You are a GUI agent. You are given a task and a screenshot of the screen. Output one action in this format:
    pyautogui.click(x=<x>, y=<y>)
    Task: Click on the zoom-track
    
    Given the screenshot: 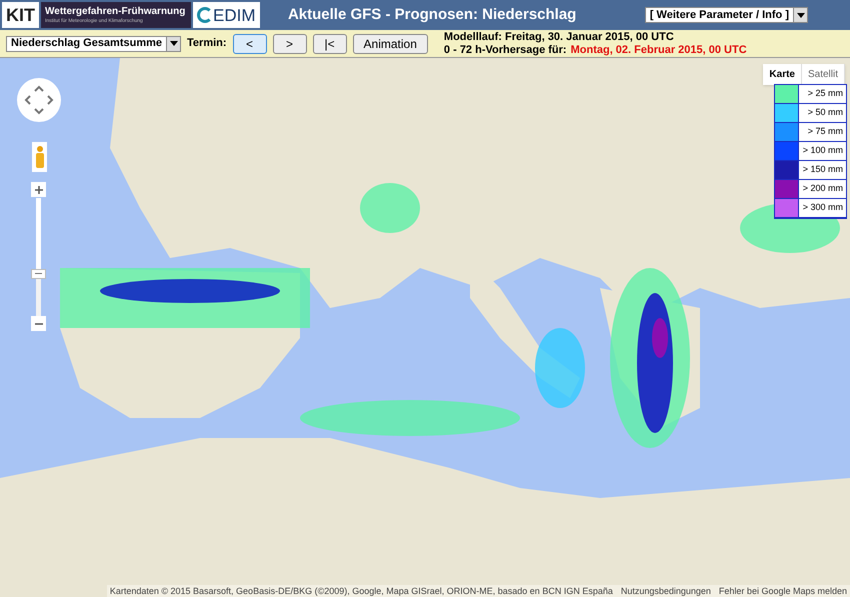 What is the action you would take?
    pyautogui.click(x=38, y=257)
    